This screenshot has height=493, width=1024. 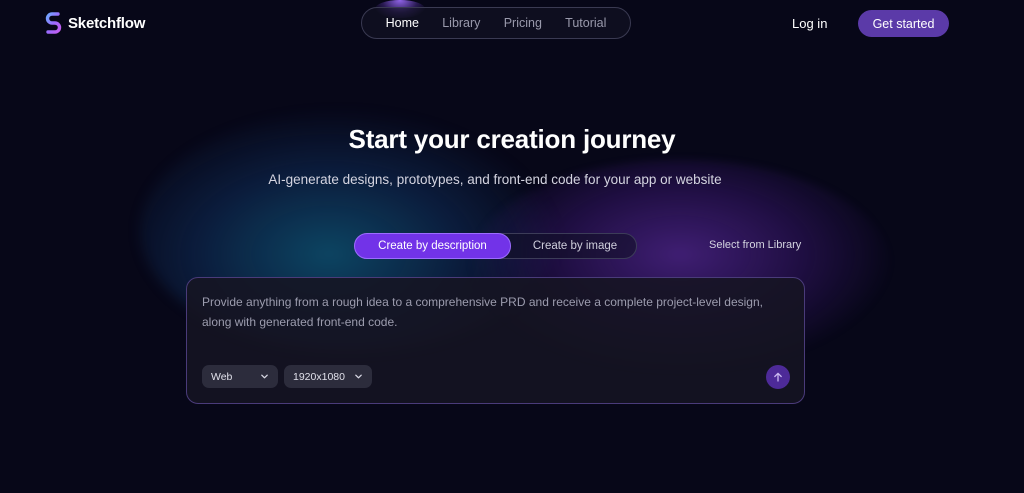 What do you see at coordinates (496, 23) in the screenshot?
I see `main-nav: Home Library Pricing Tutorial` at bounding box center [496, 23].